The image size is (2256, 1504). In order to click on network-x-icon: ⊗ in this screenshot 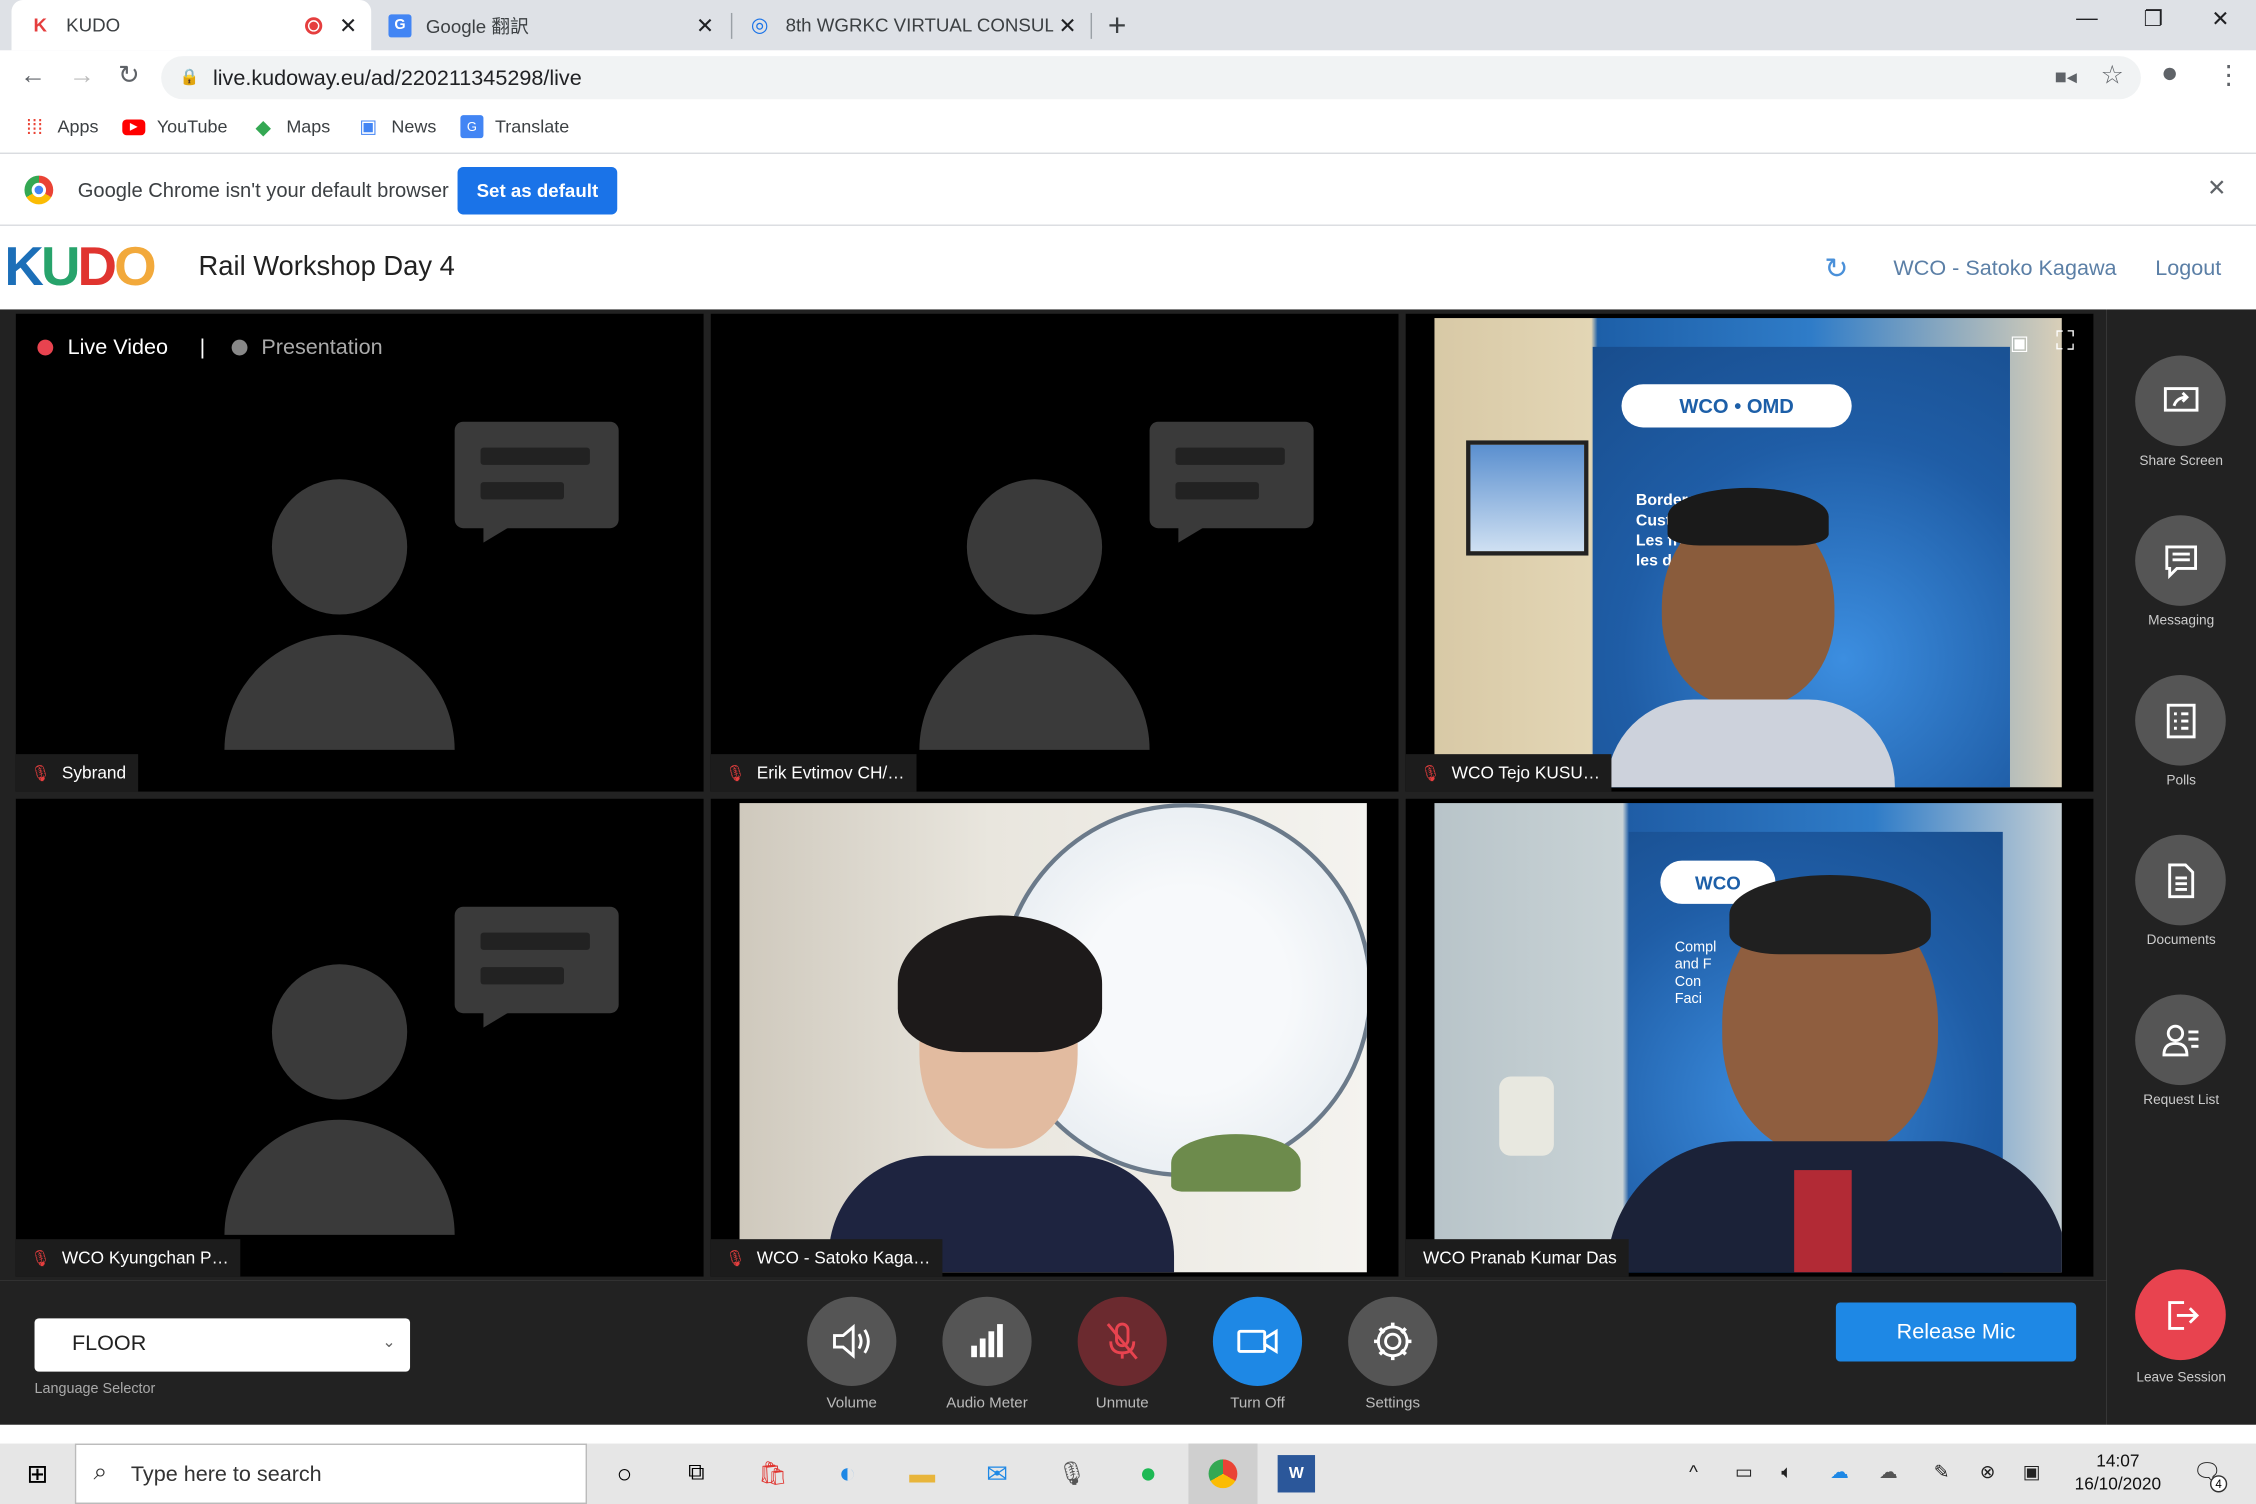, I will do `click(1988, 1472)`.